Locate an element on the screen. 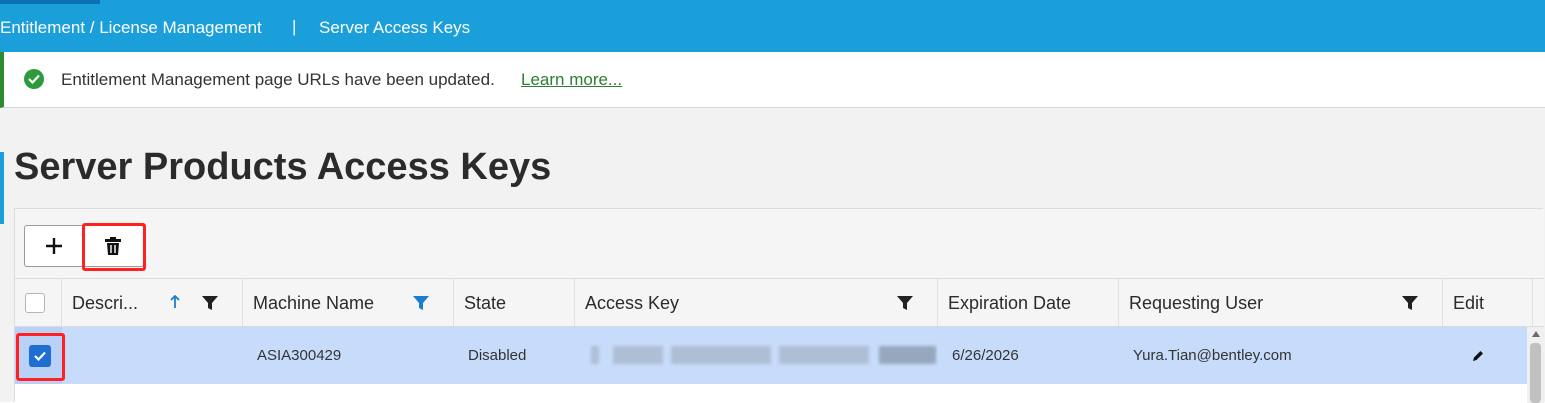  select-all-header is located at coordinates (38, 303).